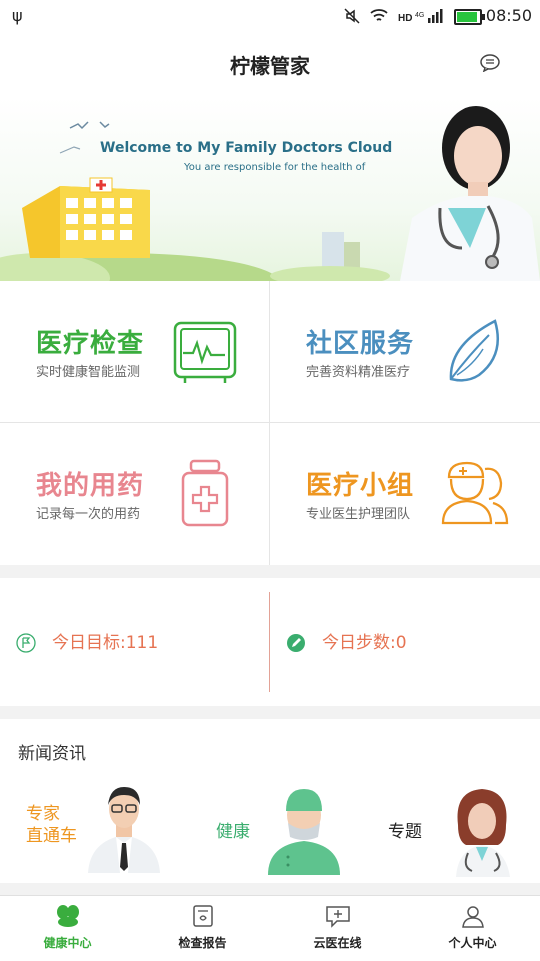 This screenshot has width=540, height=961. What do you see at coordinates (90, 344) in the screenshot?
I see `tile-title: 医疗检查` at bounding box center [90, 344].